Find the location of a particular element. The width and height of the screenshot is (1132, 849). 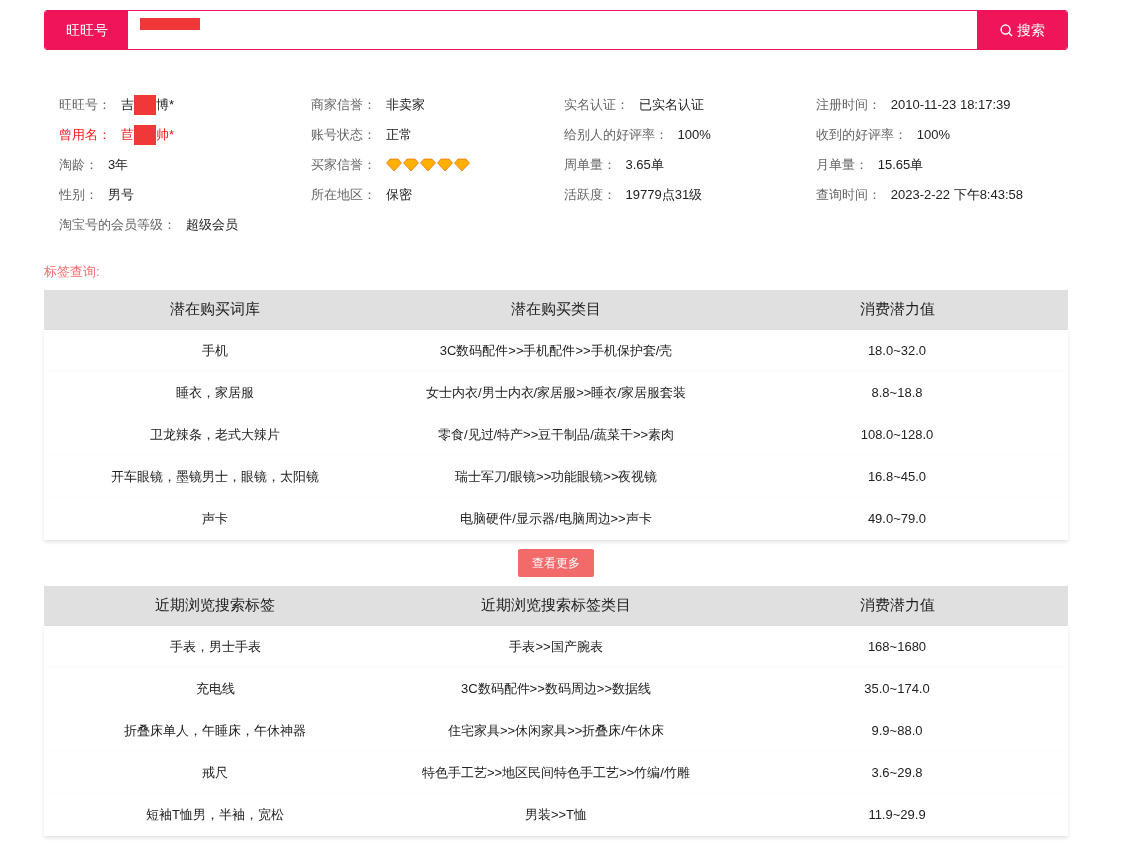

table-cell-text: 开车眼镜，墨镜男士，眼镜，太阳镜 is located at coordinates (215, 476).